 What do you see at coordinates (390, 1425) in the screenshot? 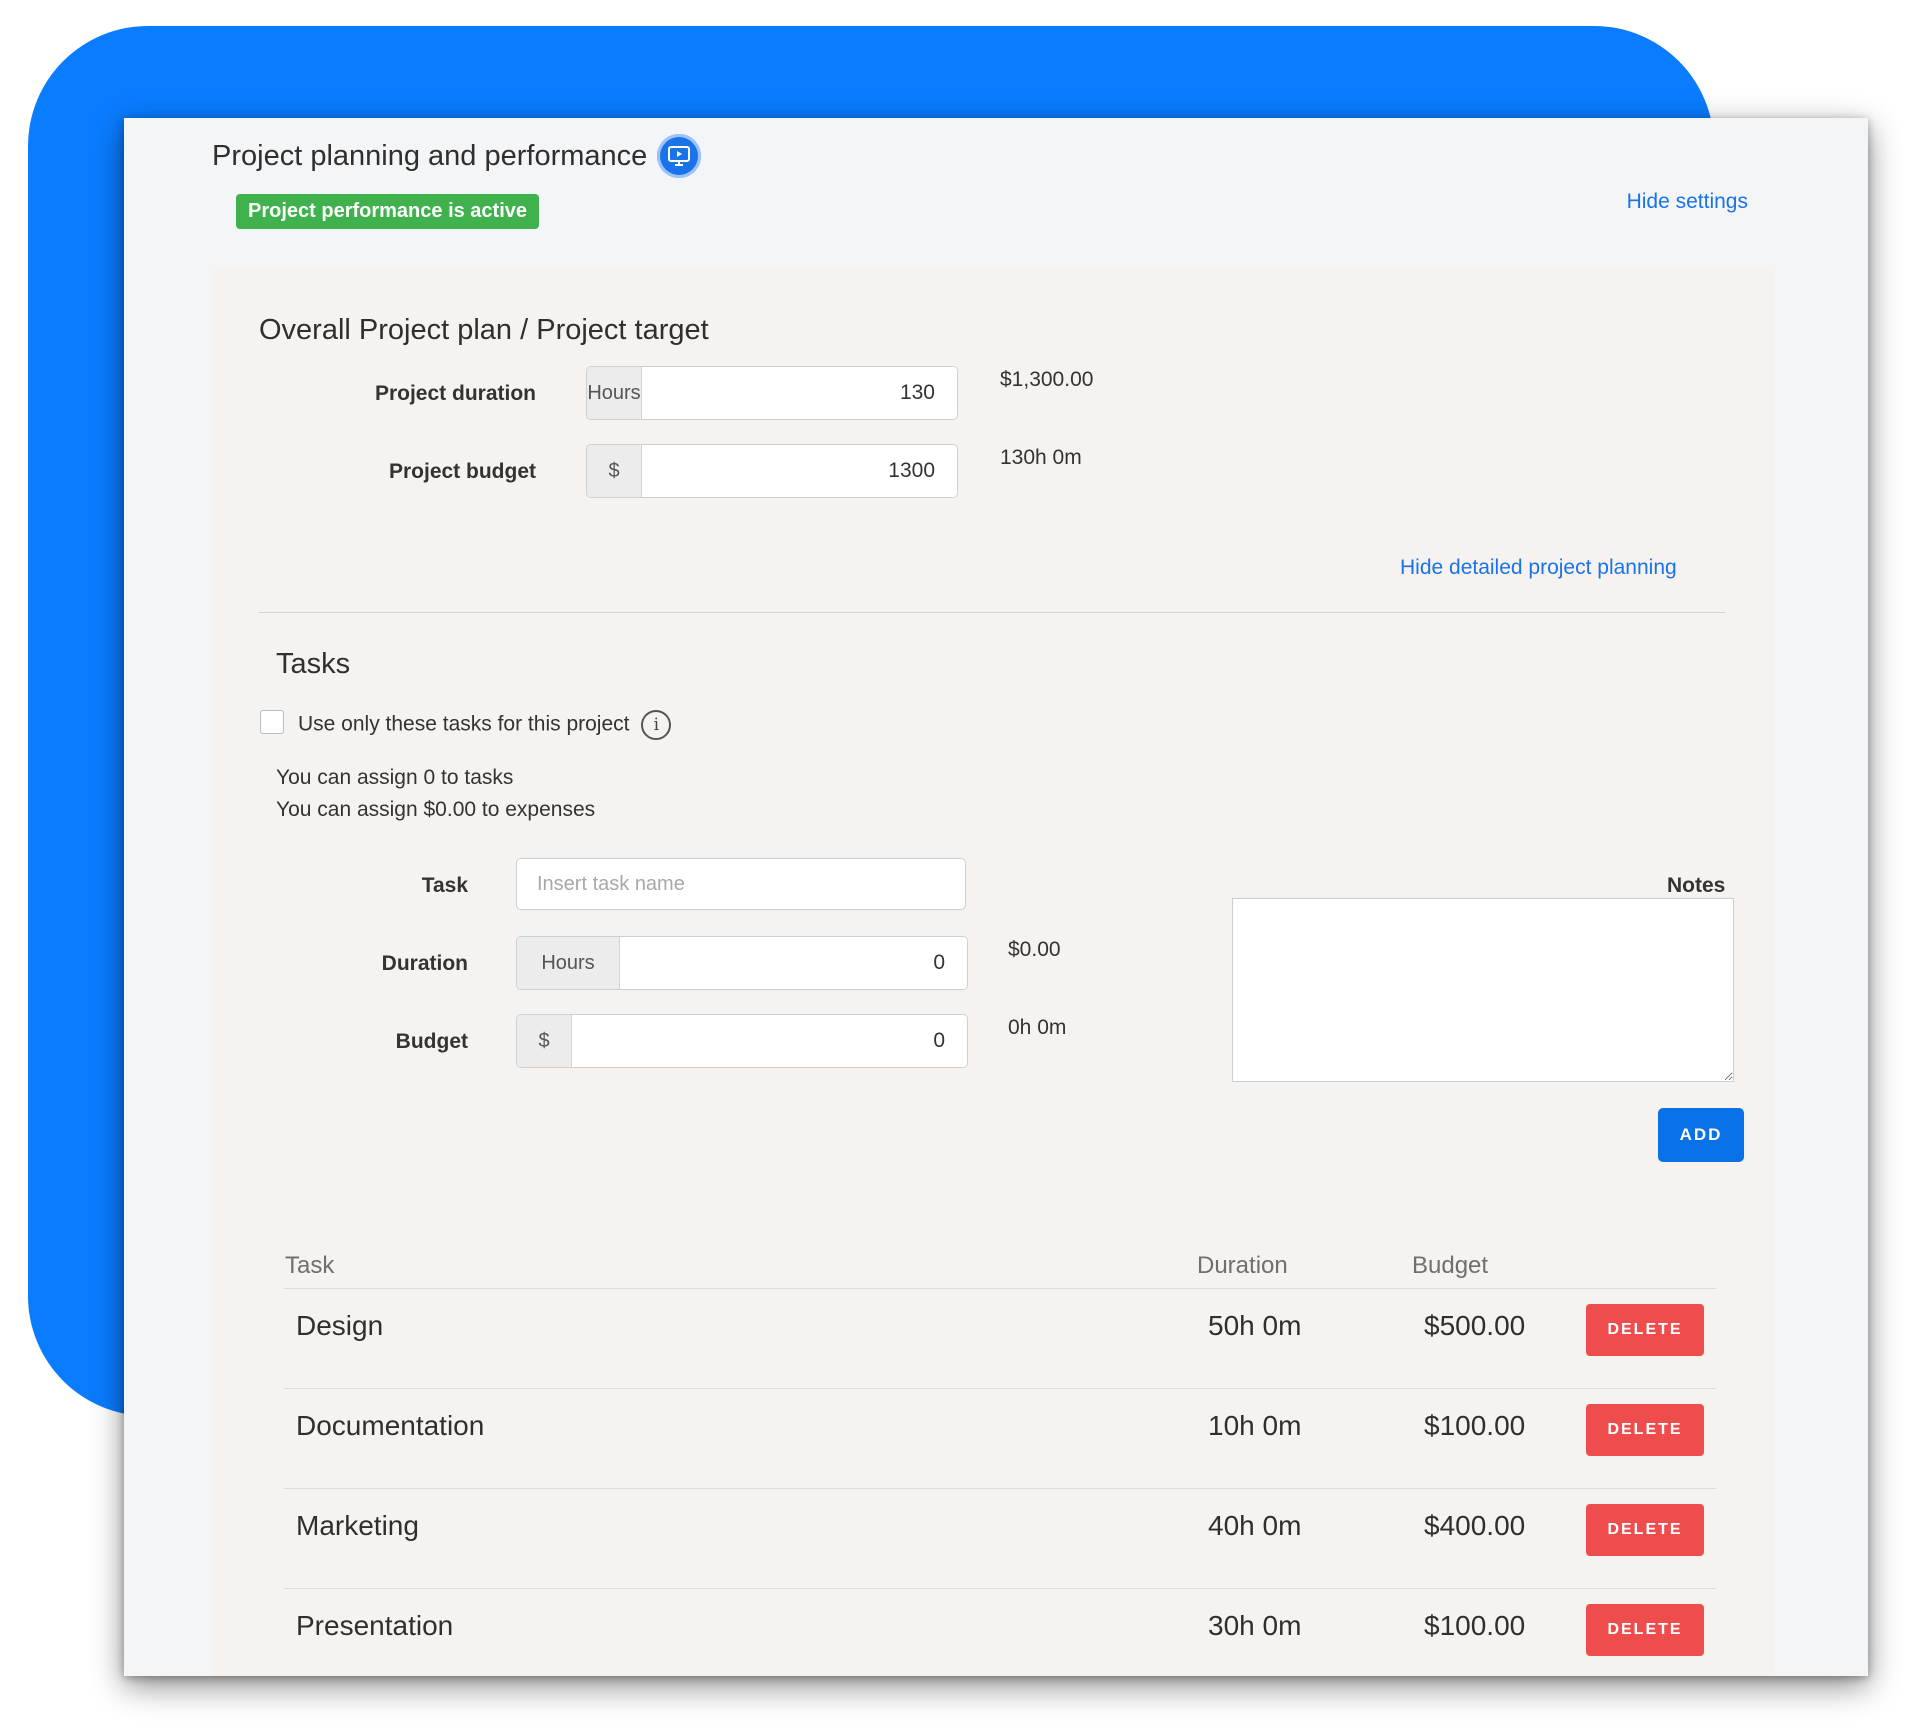
I see `task-name-cell: Documentation` at bounding box center [390, 1425].